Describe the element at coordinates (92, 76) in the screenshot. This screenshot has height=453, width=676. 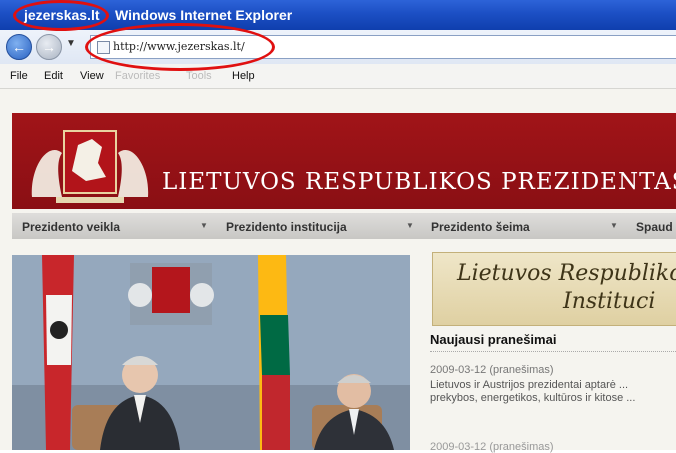
I see `menu-view: View` at that location.